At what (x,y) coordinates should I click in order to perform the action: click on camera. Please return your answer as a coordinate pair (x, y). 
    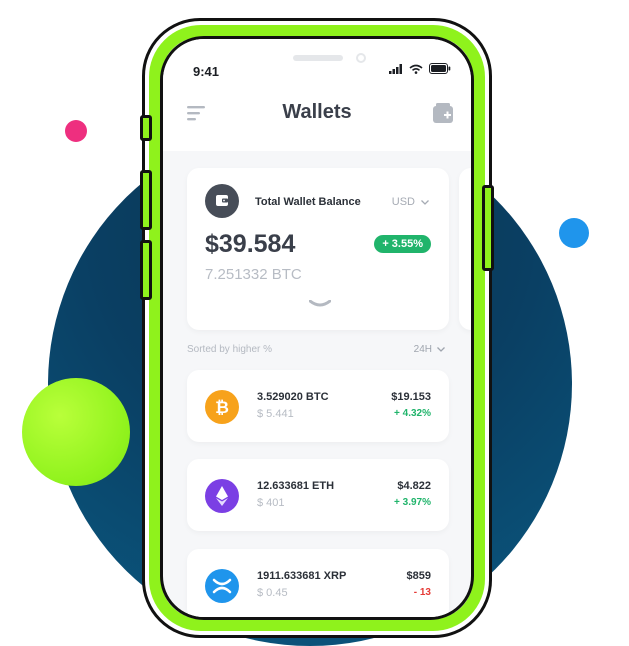
    Looking at the image, I should click on (361, 58).